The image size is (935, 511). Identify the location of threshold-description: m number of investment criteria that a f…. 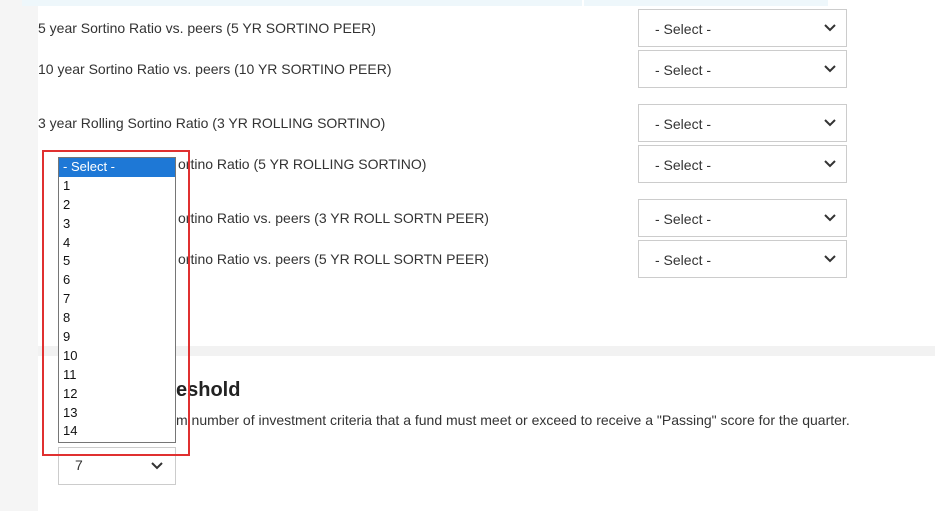
(513, 420).